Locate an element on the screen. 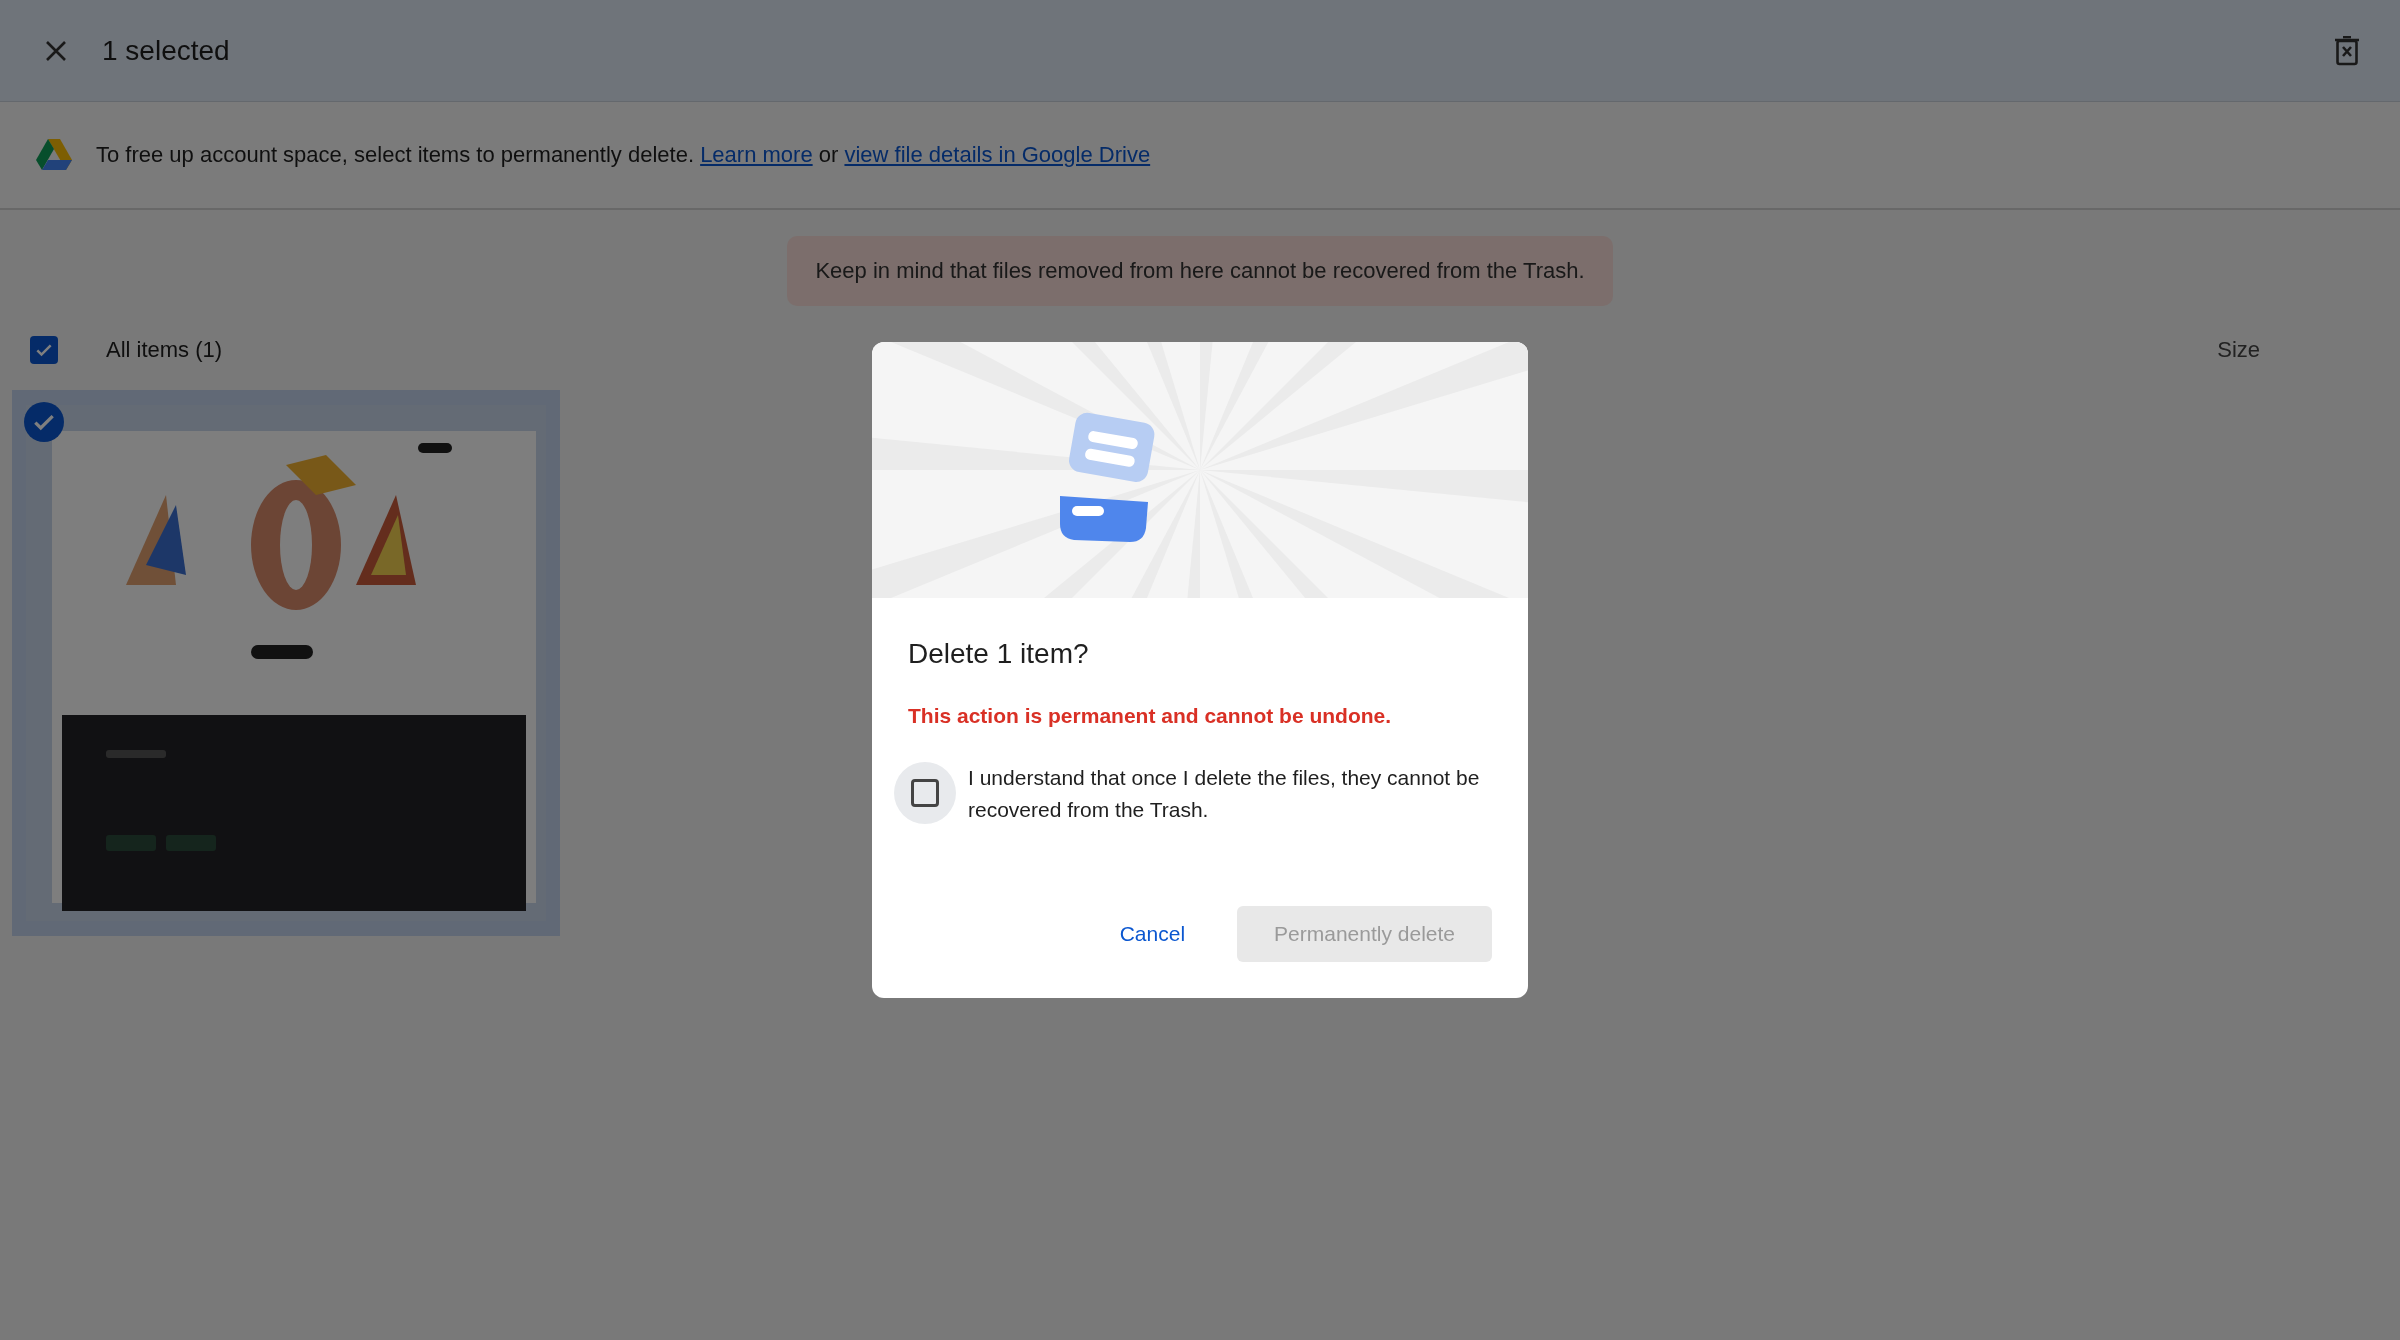 The image size is (2400, 1340). dialog-title: Delete 1 item? is located at coordinates (999, 654).